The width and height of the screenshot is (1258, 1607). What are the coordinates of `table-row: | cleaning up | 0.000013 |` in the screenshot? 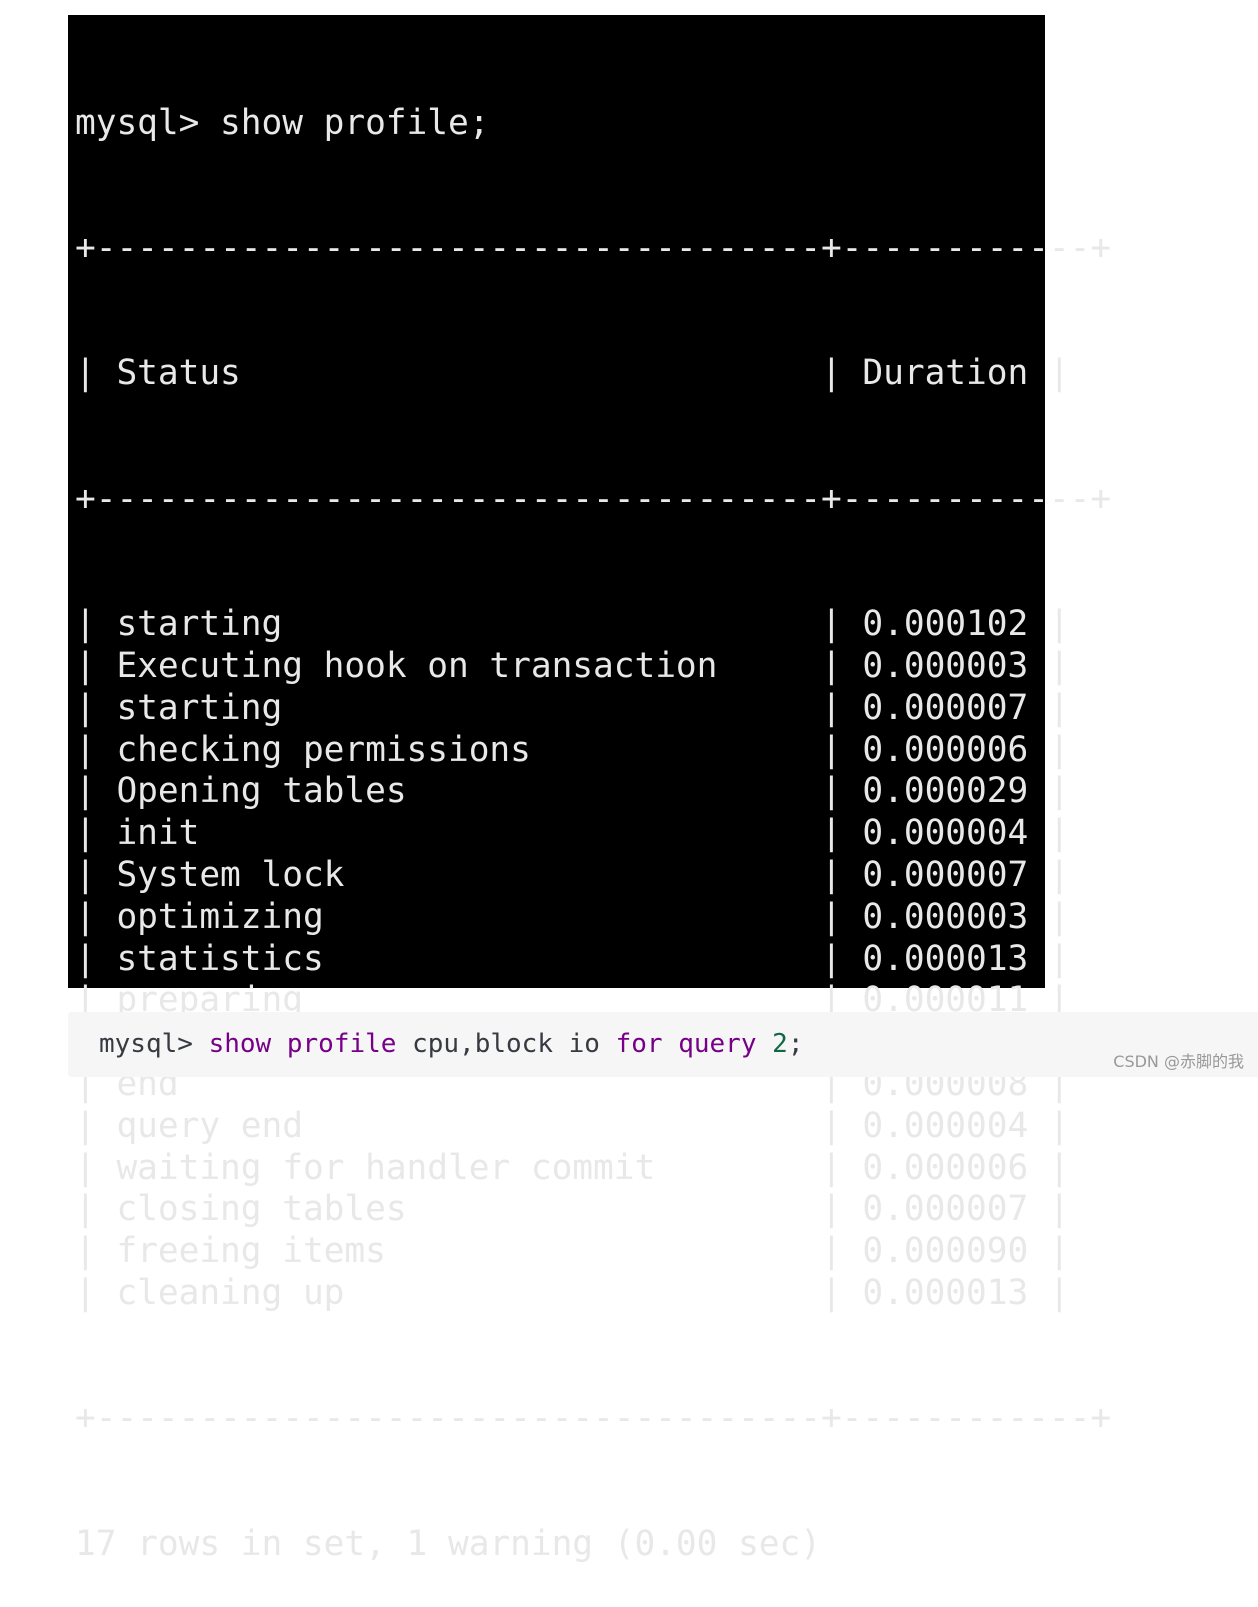 It's located at (572, 1293).